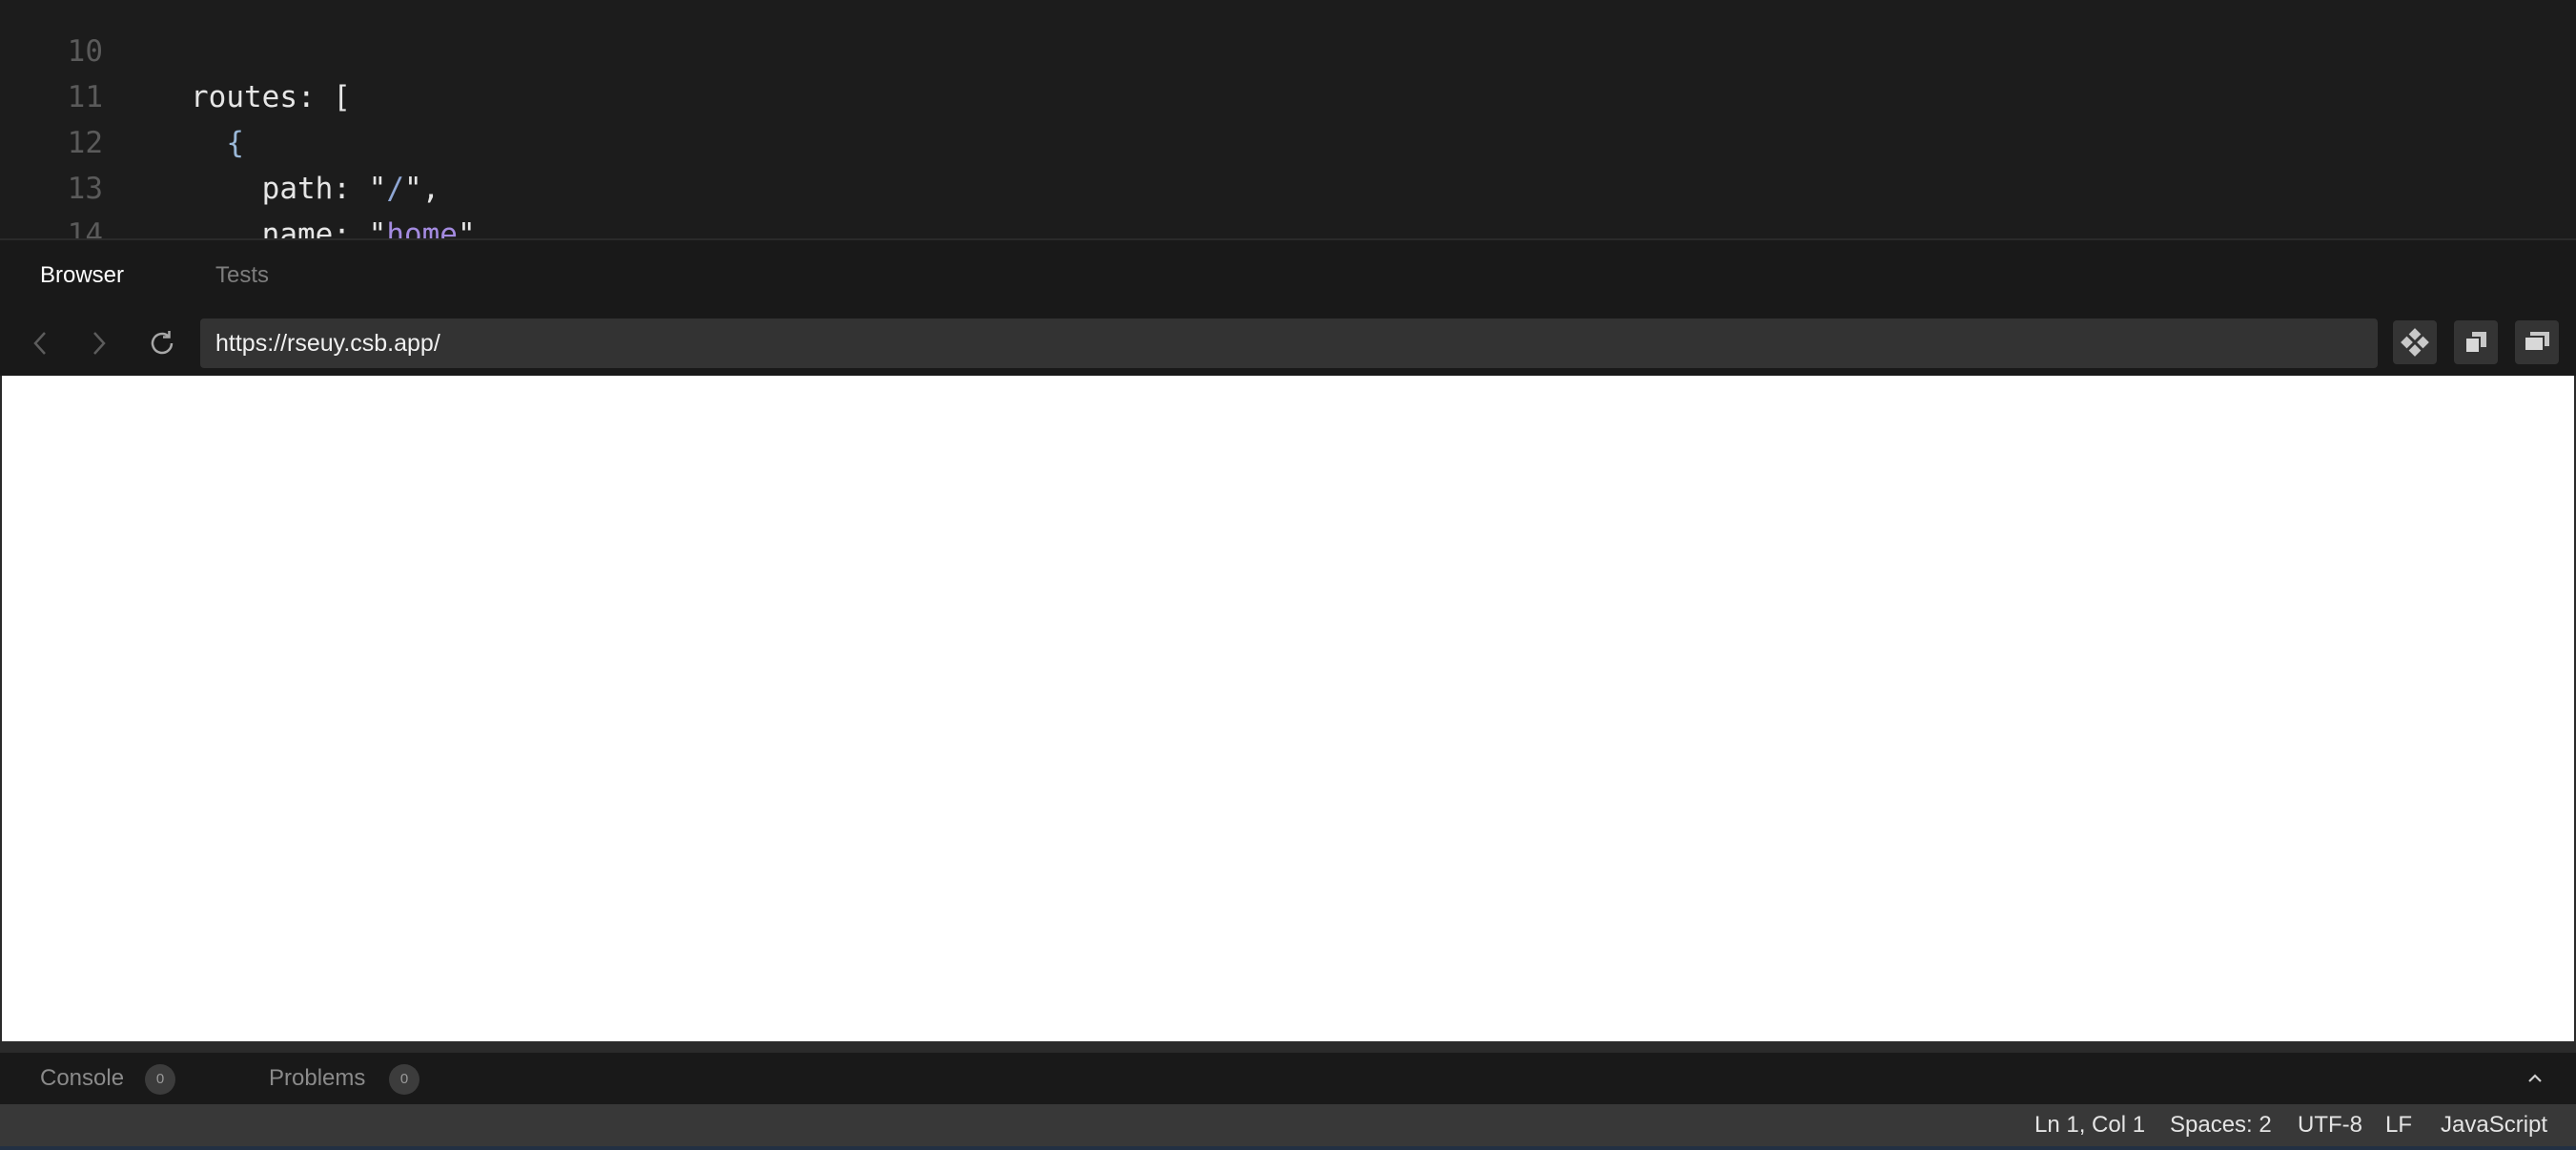  I want to click on tab-console: Console, so click(82, 1078).